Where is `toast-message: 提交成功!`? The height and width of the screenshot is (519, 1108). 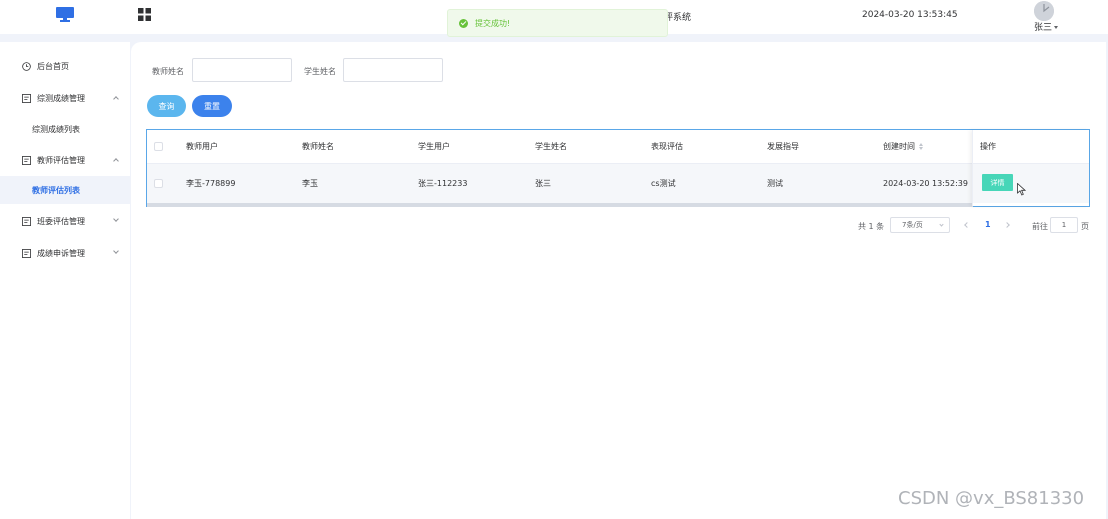 toast-message: 提交成功! is located at coordinates (493, 23).